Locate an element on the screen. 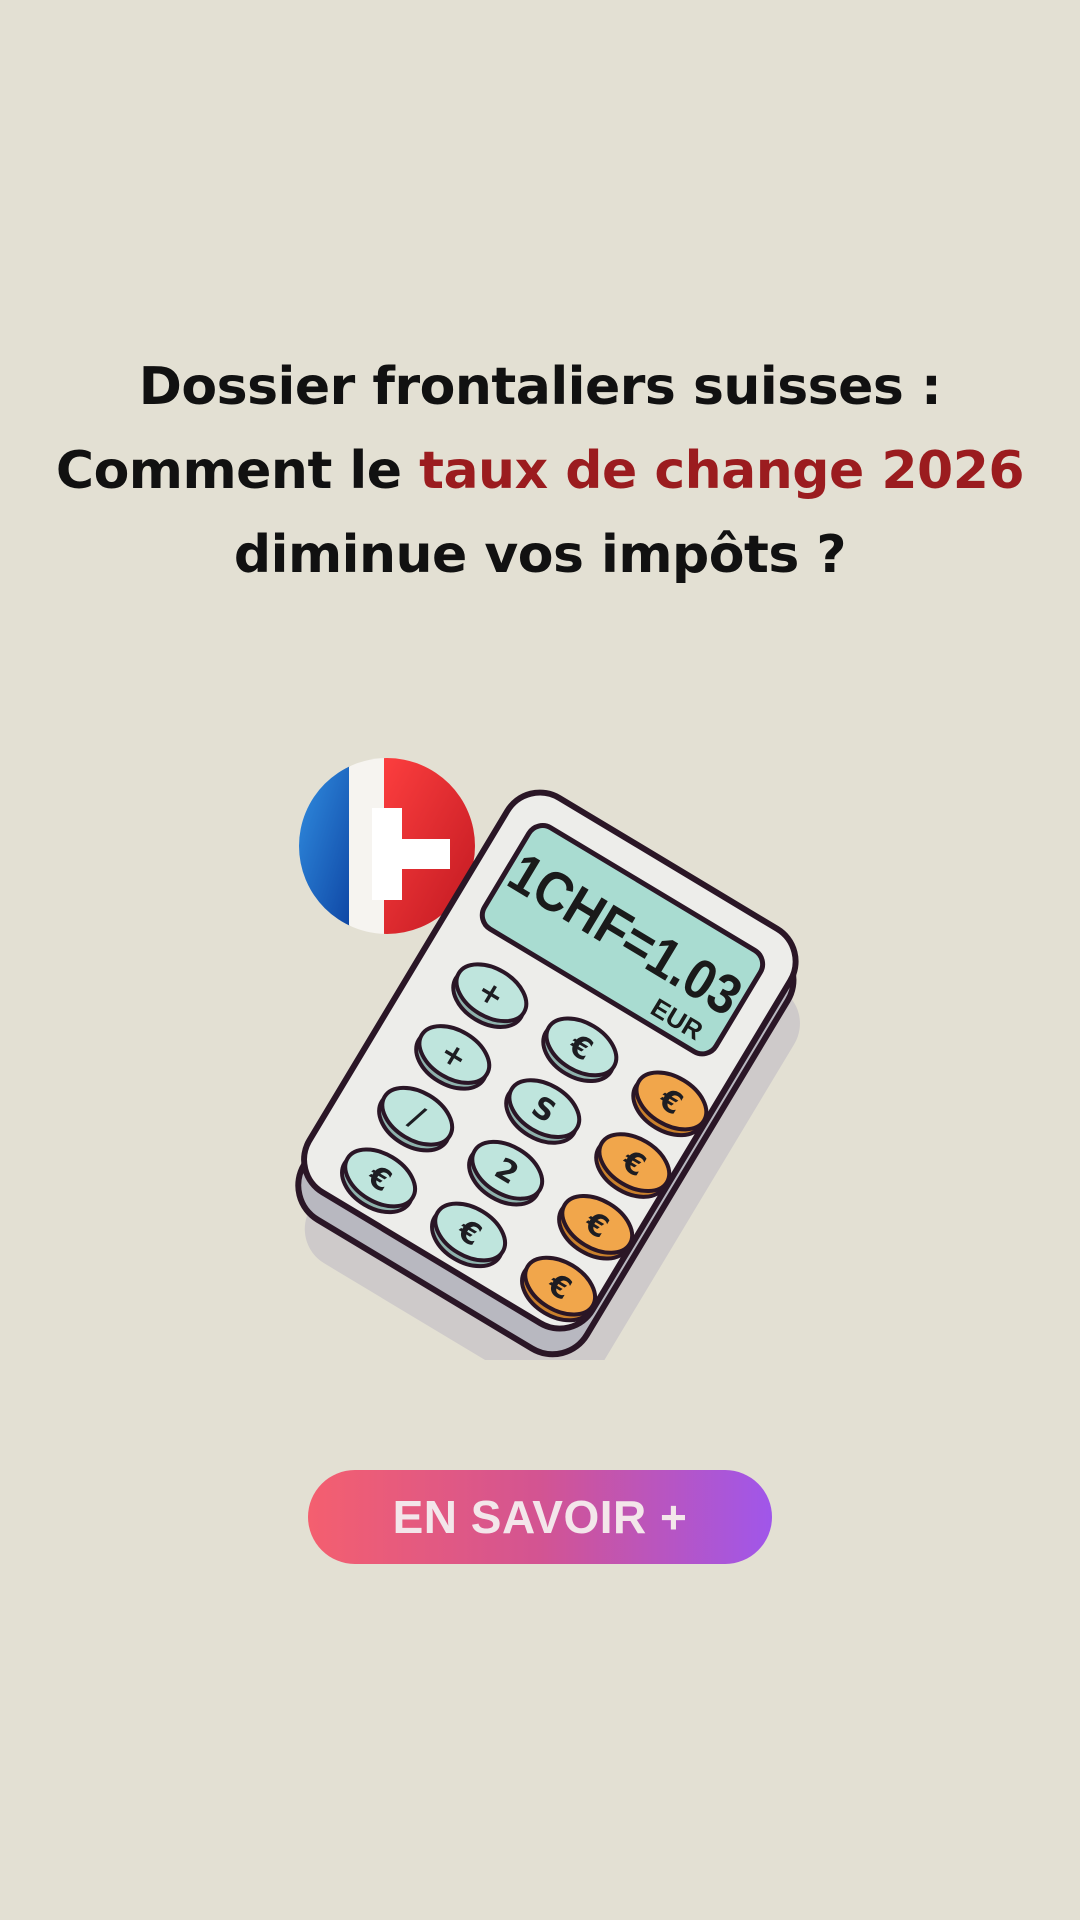 This screenshot has height=1920, width=1080. headline-line-2: Comment le taux de change 2026 is located at coordinates (540, 471).